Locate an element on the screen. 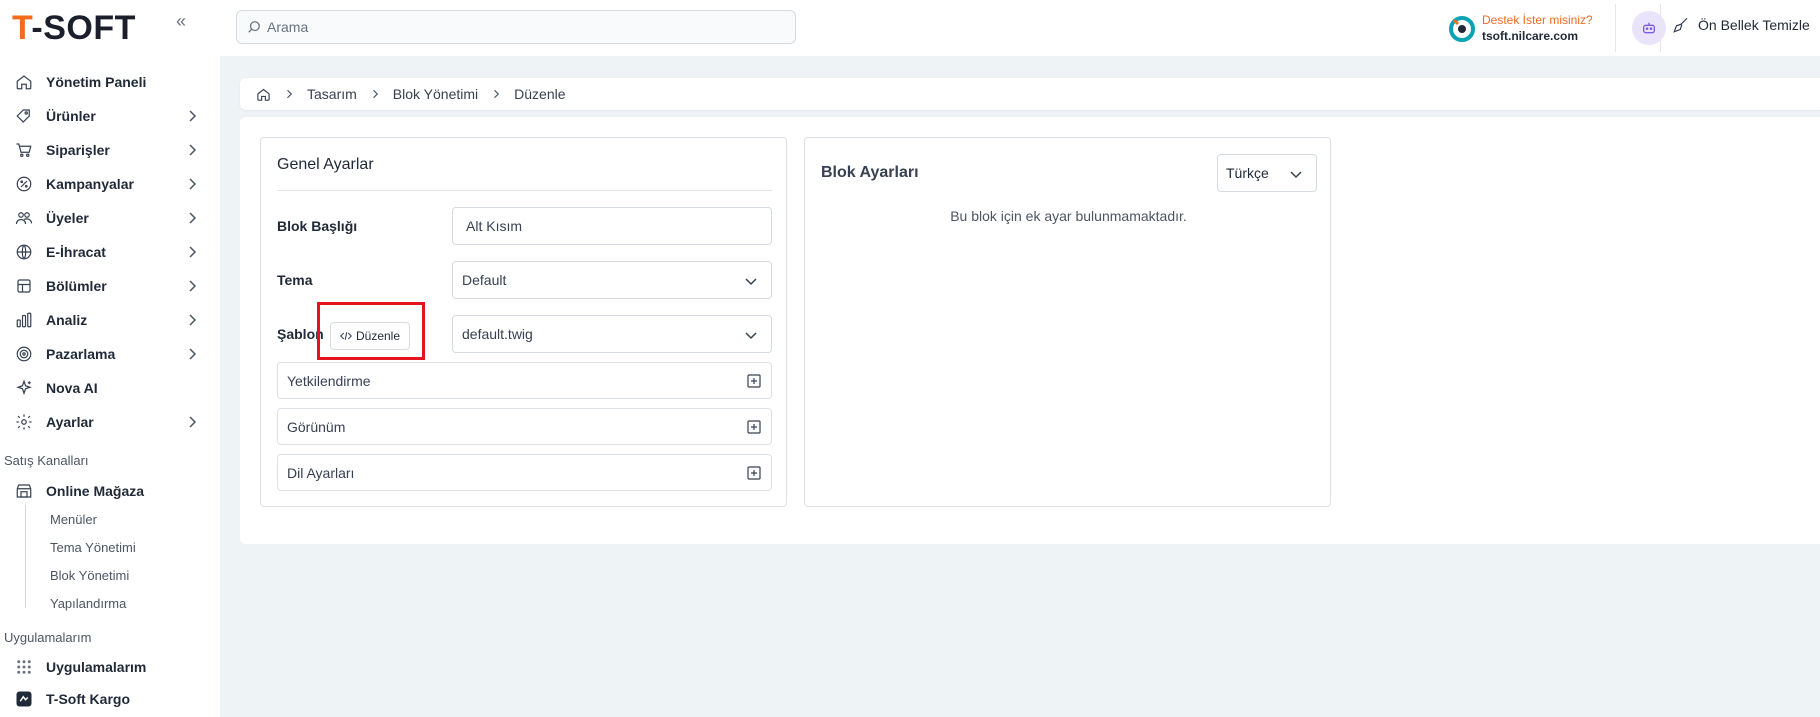 The height and width of the screenshot is (717, 1820). chart-icon is located at coordinates (24, 320).